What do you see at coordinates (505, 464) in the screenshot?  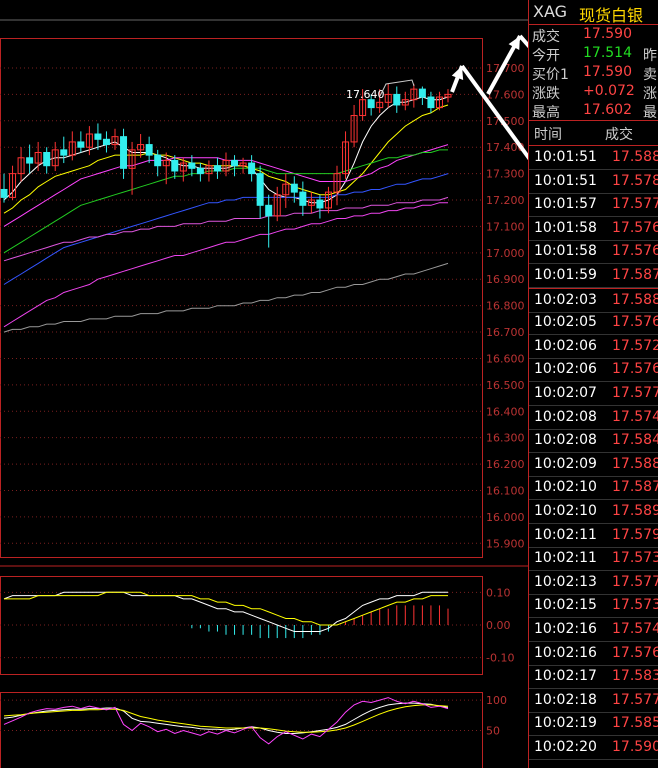 I see `price-tick-label: 16.200` at bounding box center [505, 464].